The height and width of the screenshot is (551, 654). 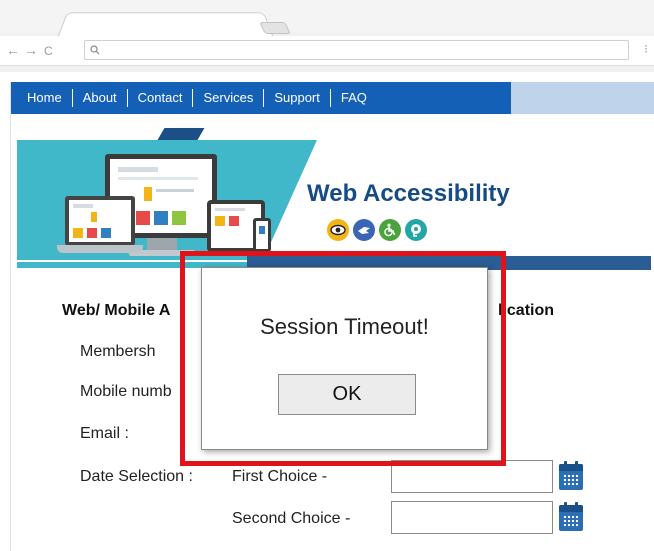 What do you see at coordinates (327, 18) in the screenshot?
I see `tab-strip` at bounding box center [327, 18].